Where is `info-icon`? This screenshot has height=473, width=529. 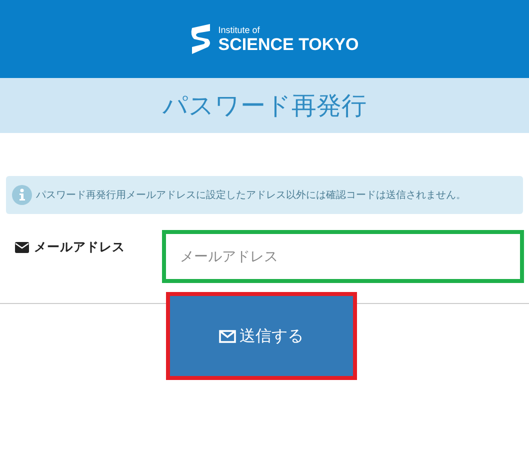
info-icon is located at coordinates (22, 195).